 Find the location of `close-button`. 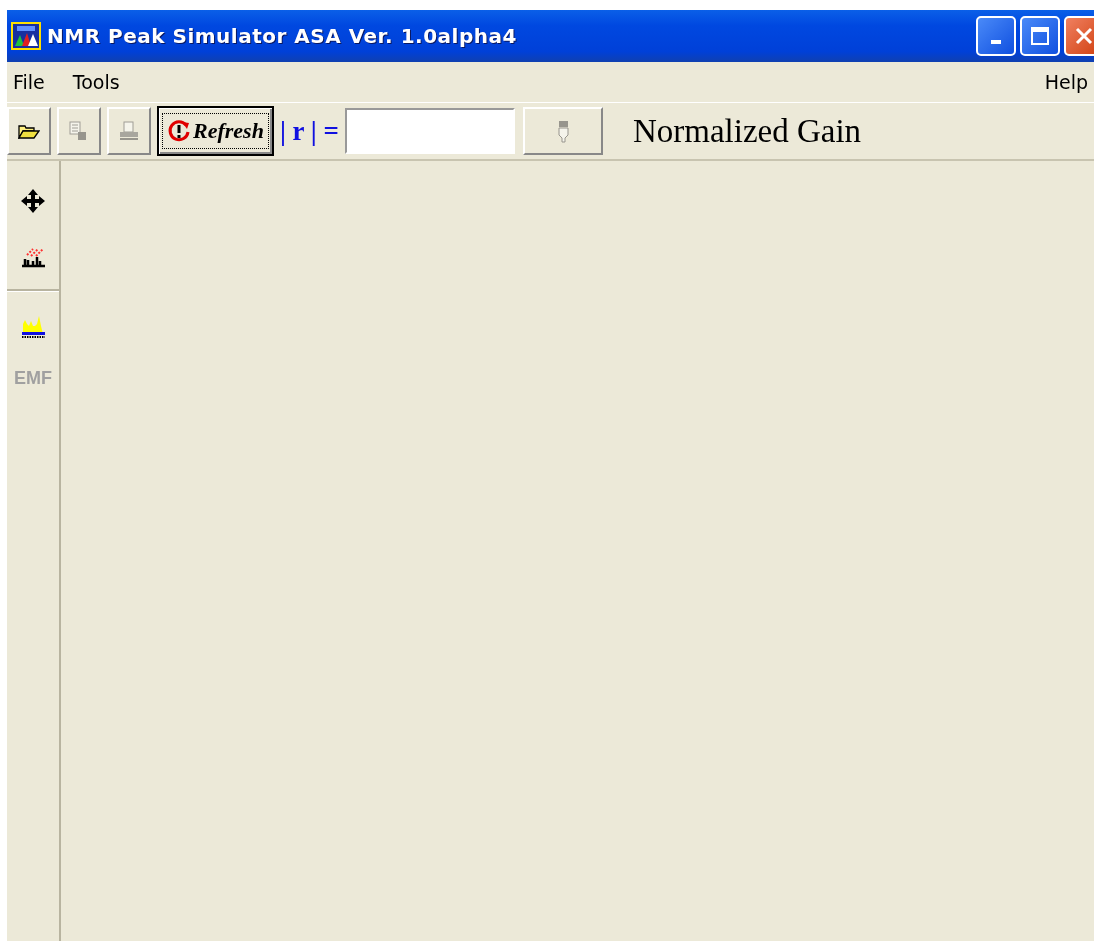

close-button is located at coordinates (1079, 36).